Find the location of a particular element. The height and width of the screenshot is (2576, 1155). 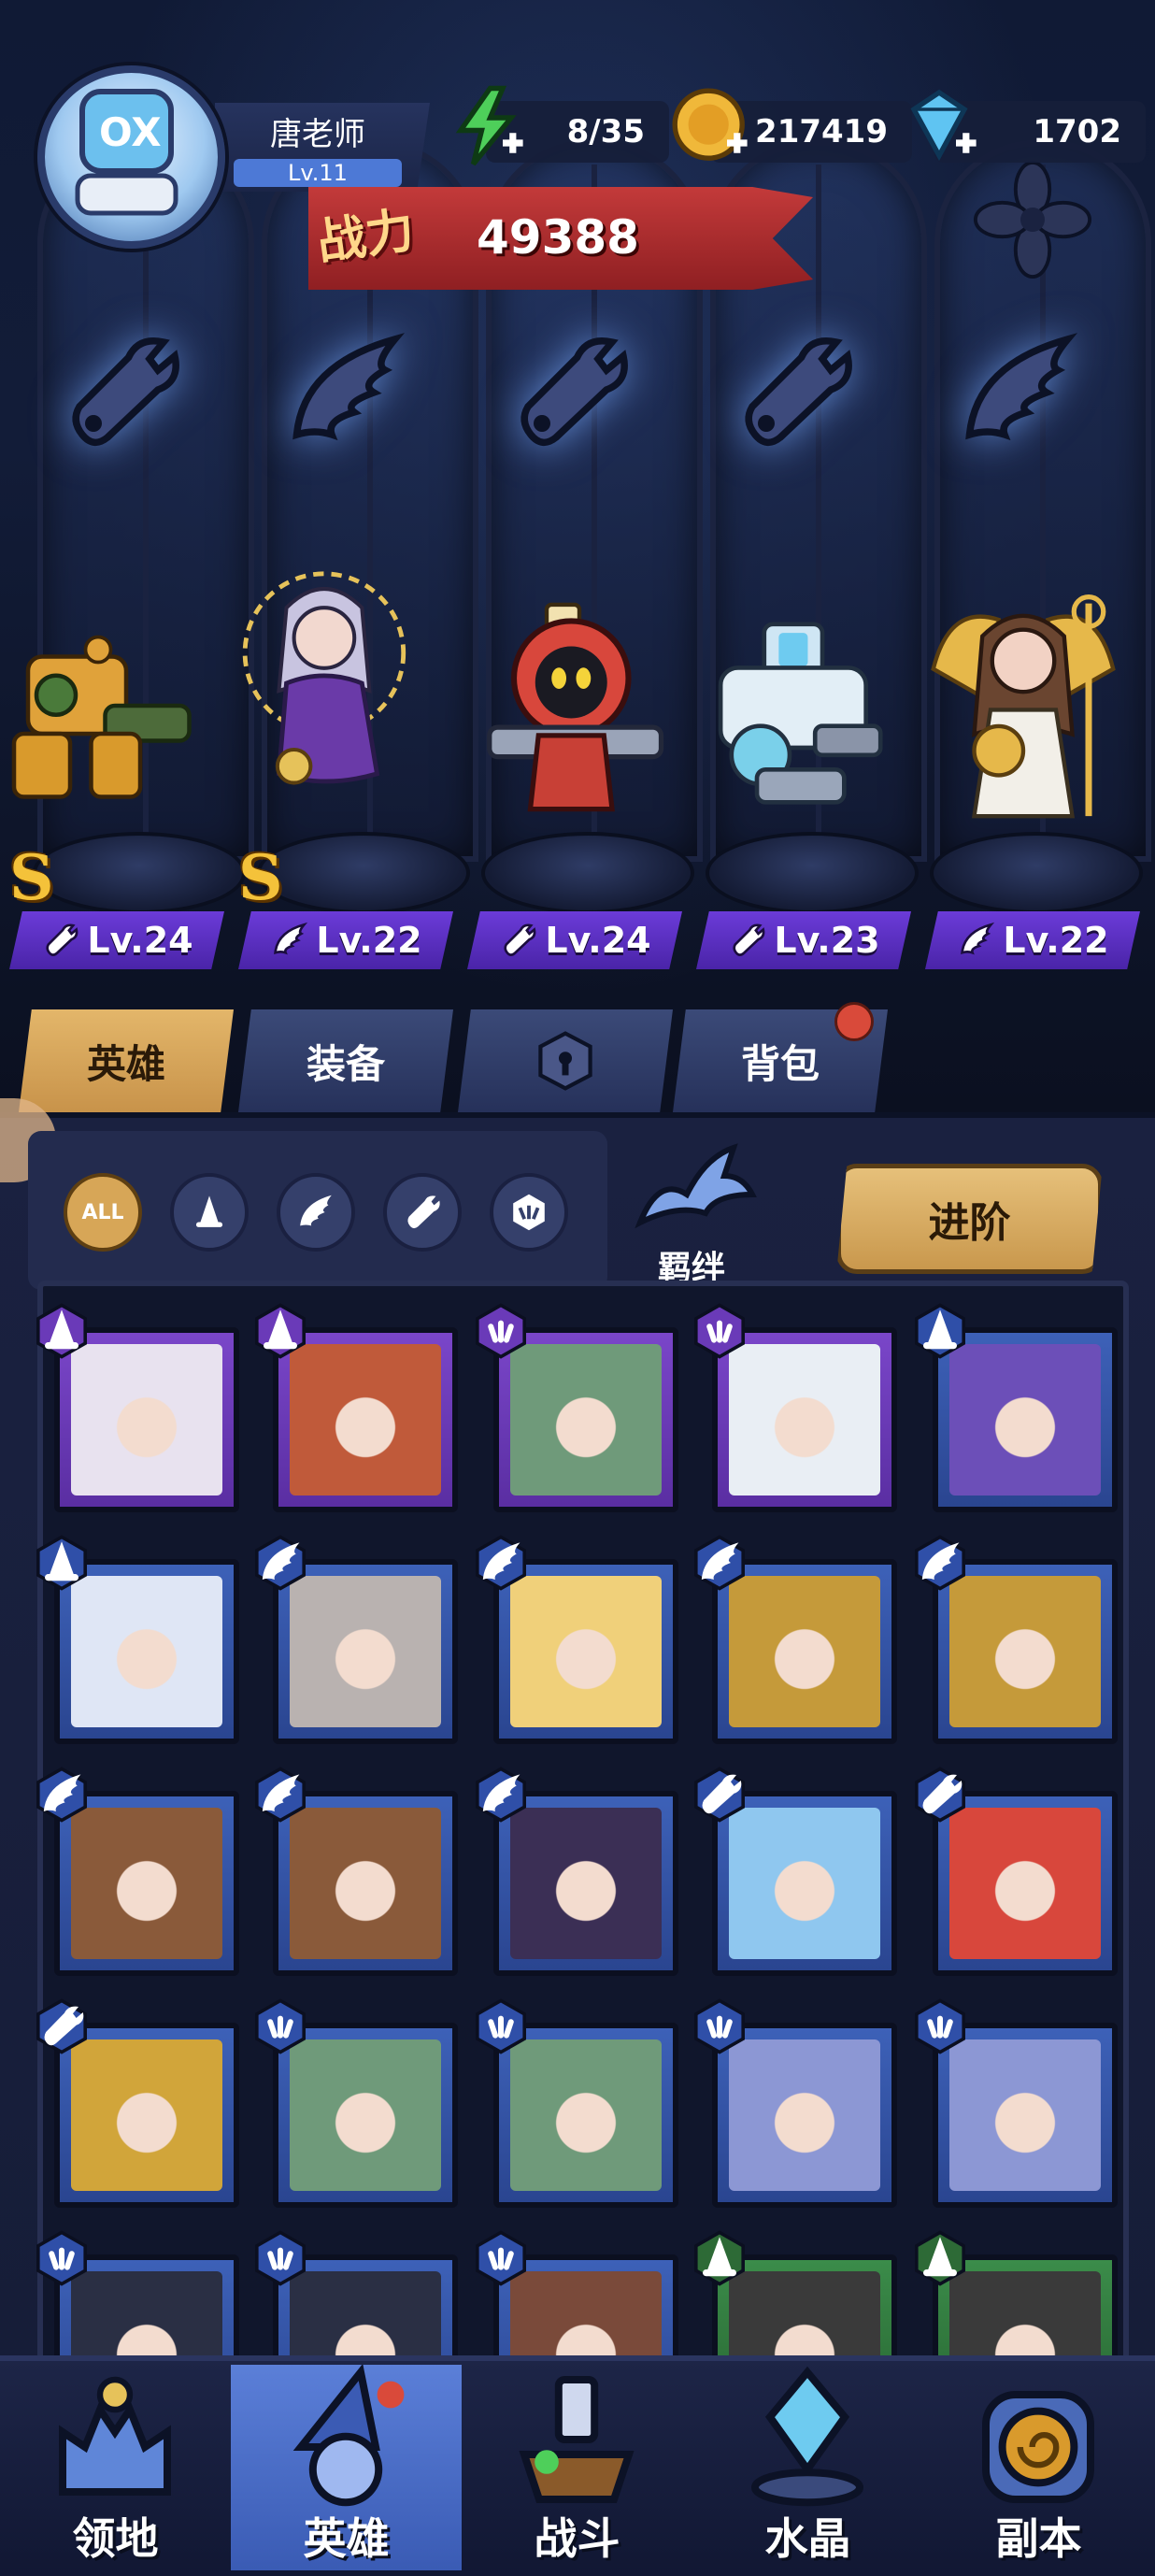

bond-button: 羁绊 is located at coordinates (691, 1210).